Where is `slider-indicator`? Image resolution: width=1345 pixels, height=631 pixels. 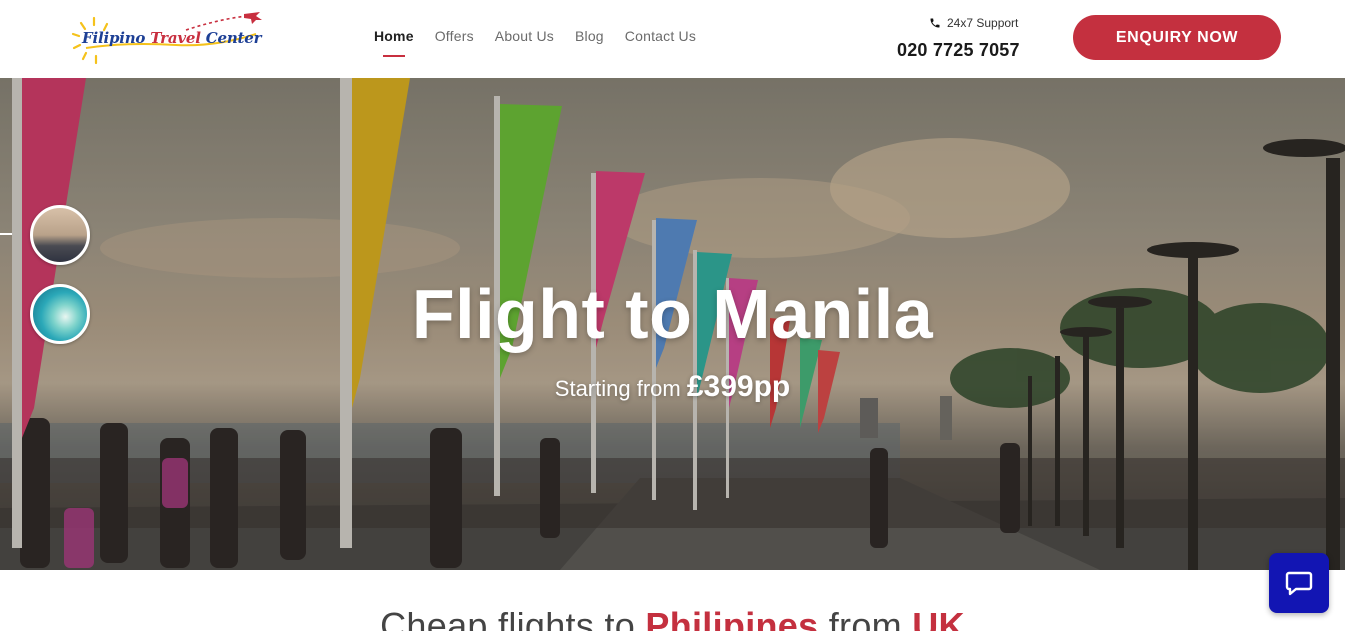 slider-indicator is located at coordinates (6, 234).